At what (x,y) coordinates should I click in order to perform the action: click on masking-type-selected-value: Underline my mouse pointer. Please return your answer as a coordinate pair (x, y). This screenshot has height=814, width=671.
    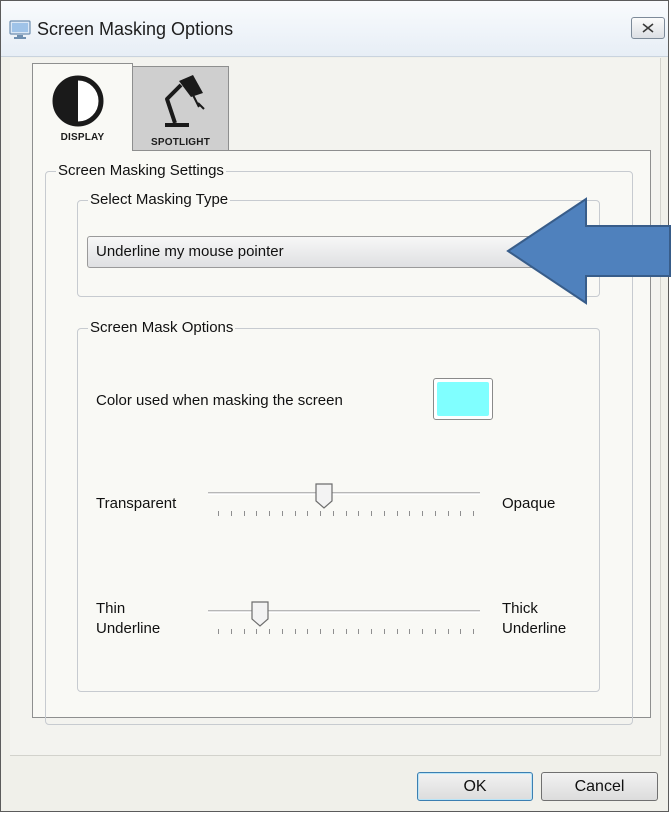
    Looking at the image, I should click on (190, 251).